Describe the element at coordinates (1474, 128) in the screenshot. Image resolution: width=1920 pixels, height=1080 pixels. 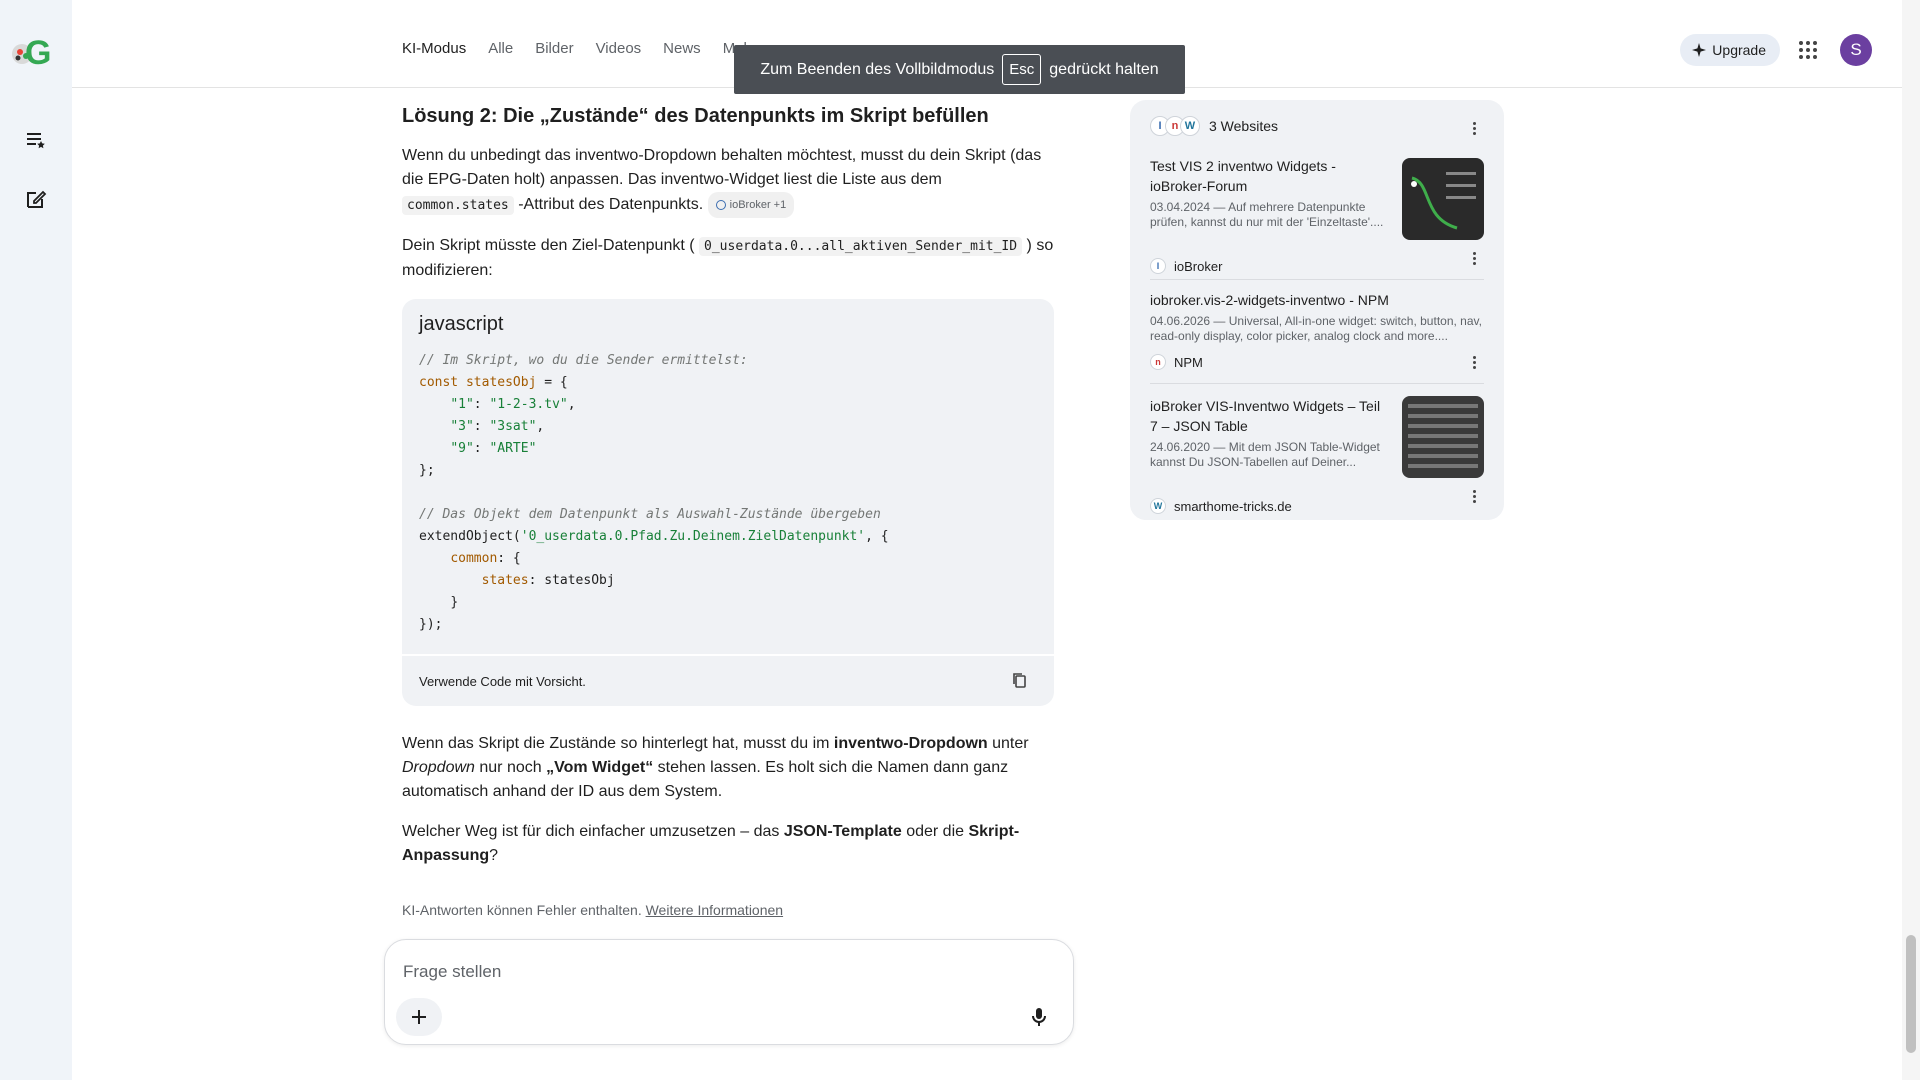
I see `sources-more-icon` at that location.